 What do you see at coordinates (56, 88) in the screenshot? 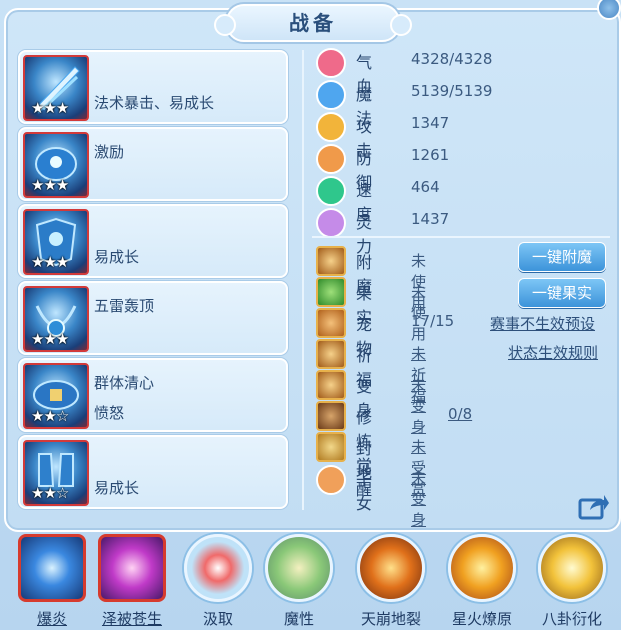
I see `weapon-icon: ★★★` at bounding box center [56, 88].